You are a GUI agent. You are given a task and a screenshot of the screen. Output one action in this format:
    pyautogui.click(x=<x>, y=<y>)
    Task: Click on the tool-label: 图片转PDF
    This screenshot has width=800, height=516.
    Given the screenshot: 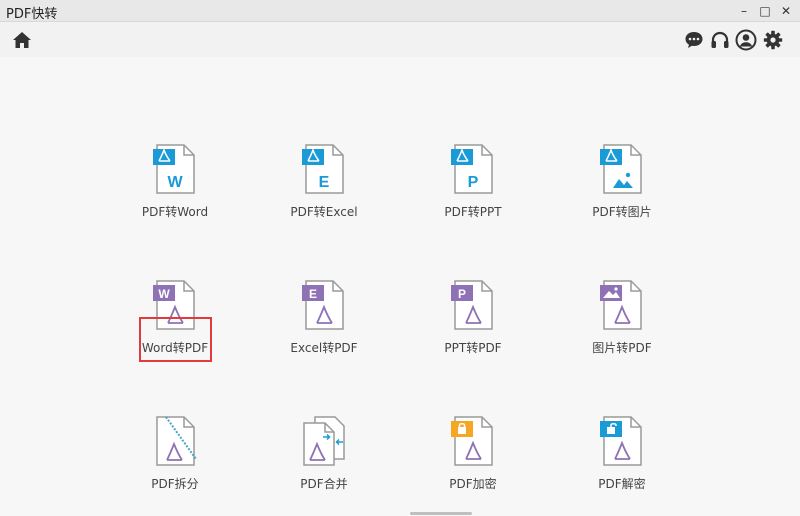 What is the action you would take?
    pyautogui.click(x=622, y=348)
    